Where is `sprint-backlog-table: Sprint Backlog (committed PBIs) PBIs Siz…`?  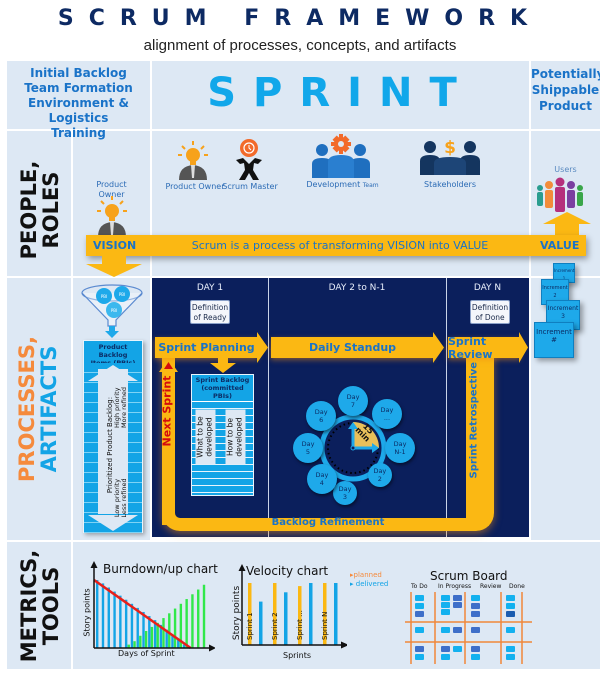 sprint-backlog-table: Sprint Backlog (committed PBIs) PBIs Siz… is located at coordinates (222, 435).